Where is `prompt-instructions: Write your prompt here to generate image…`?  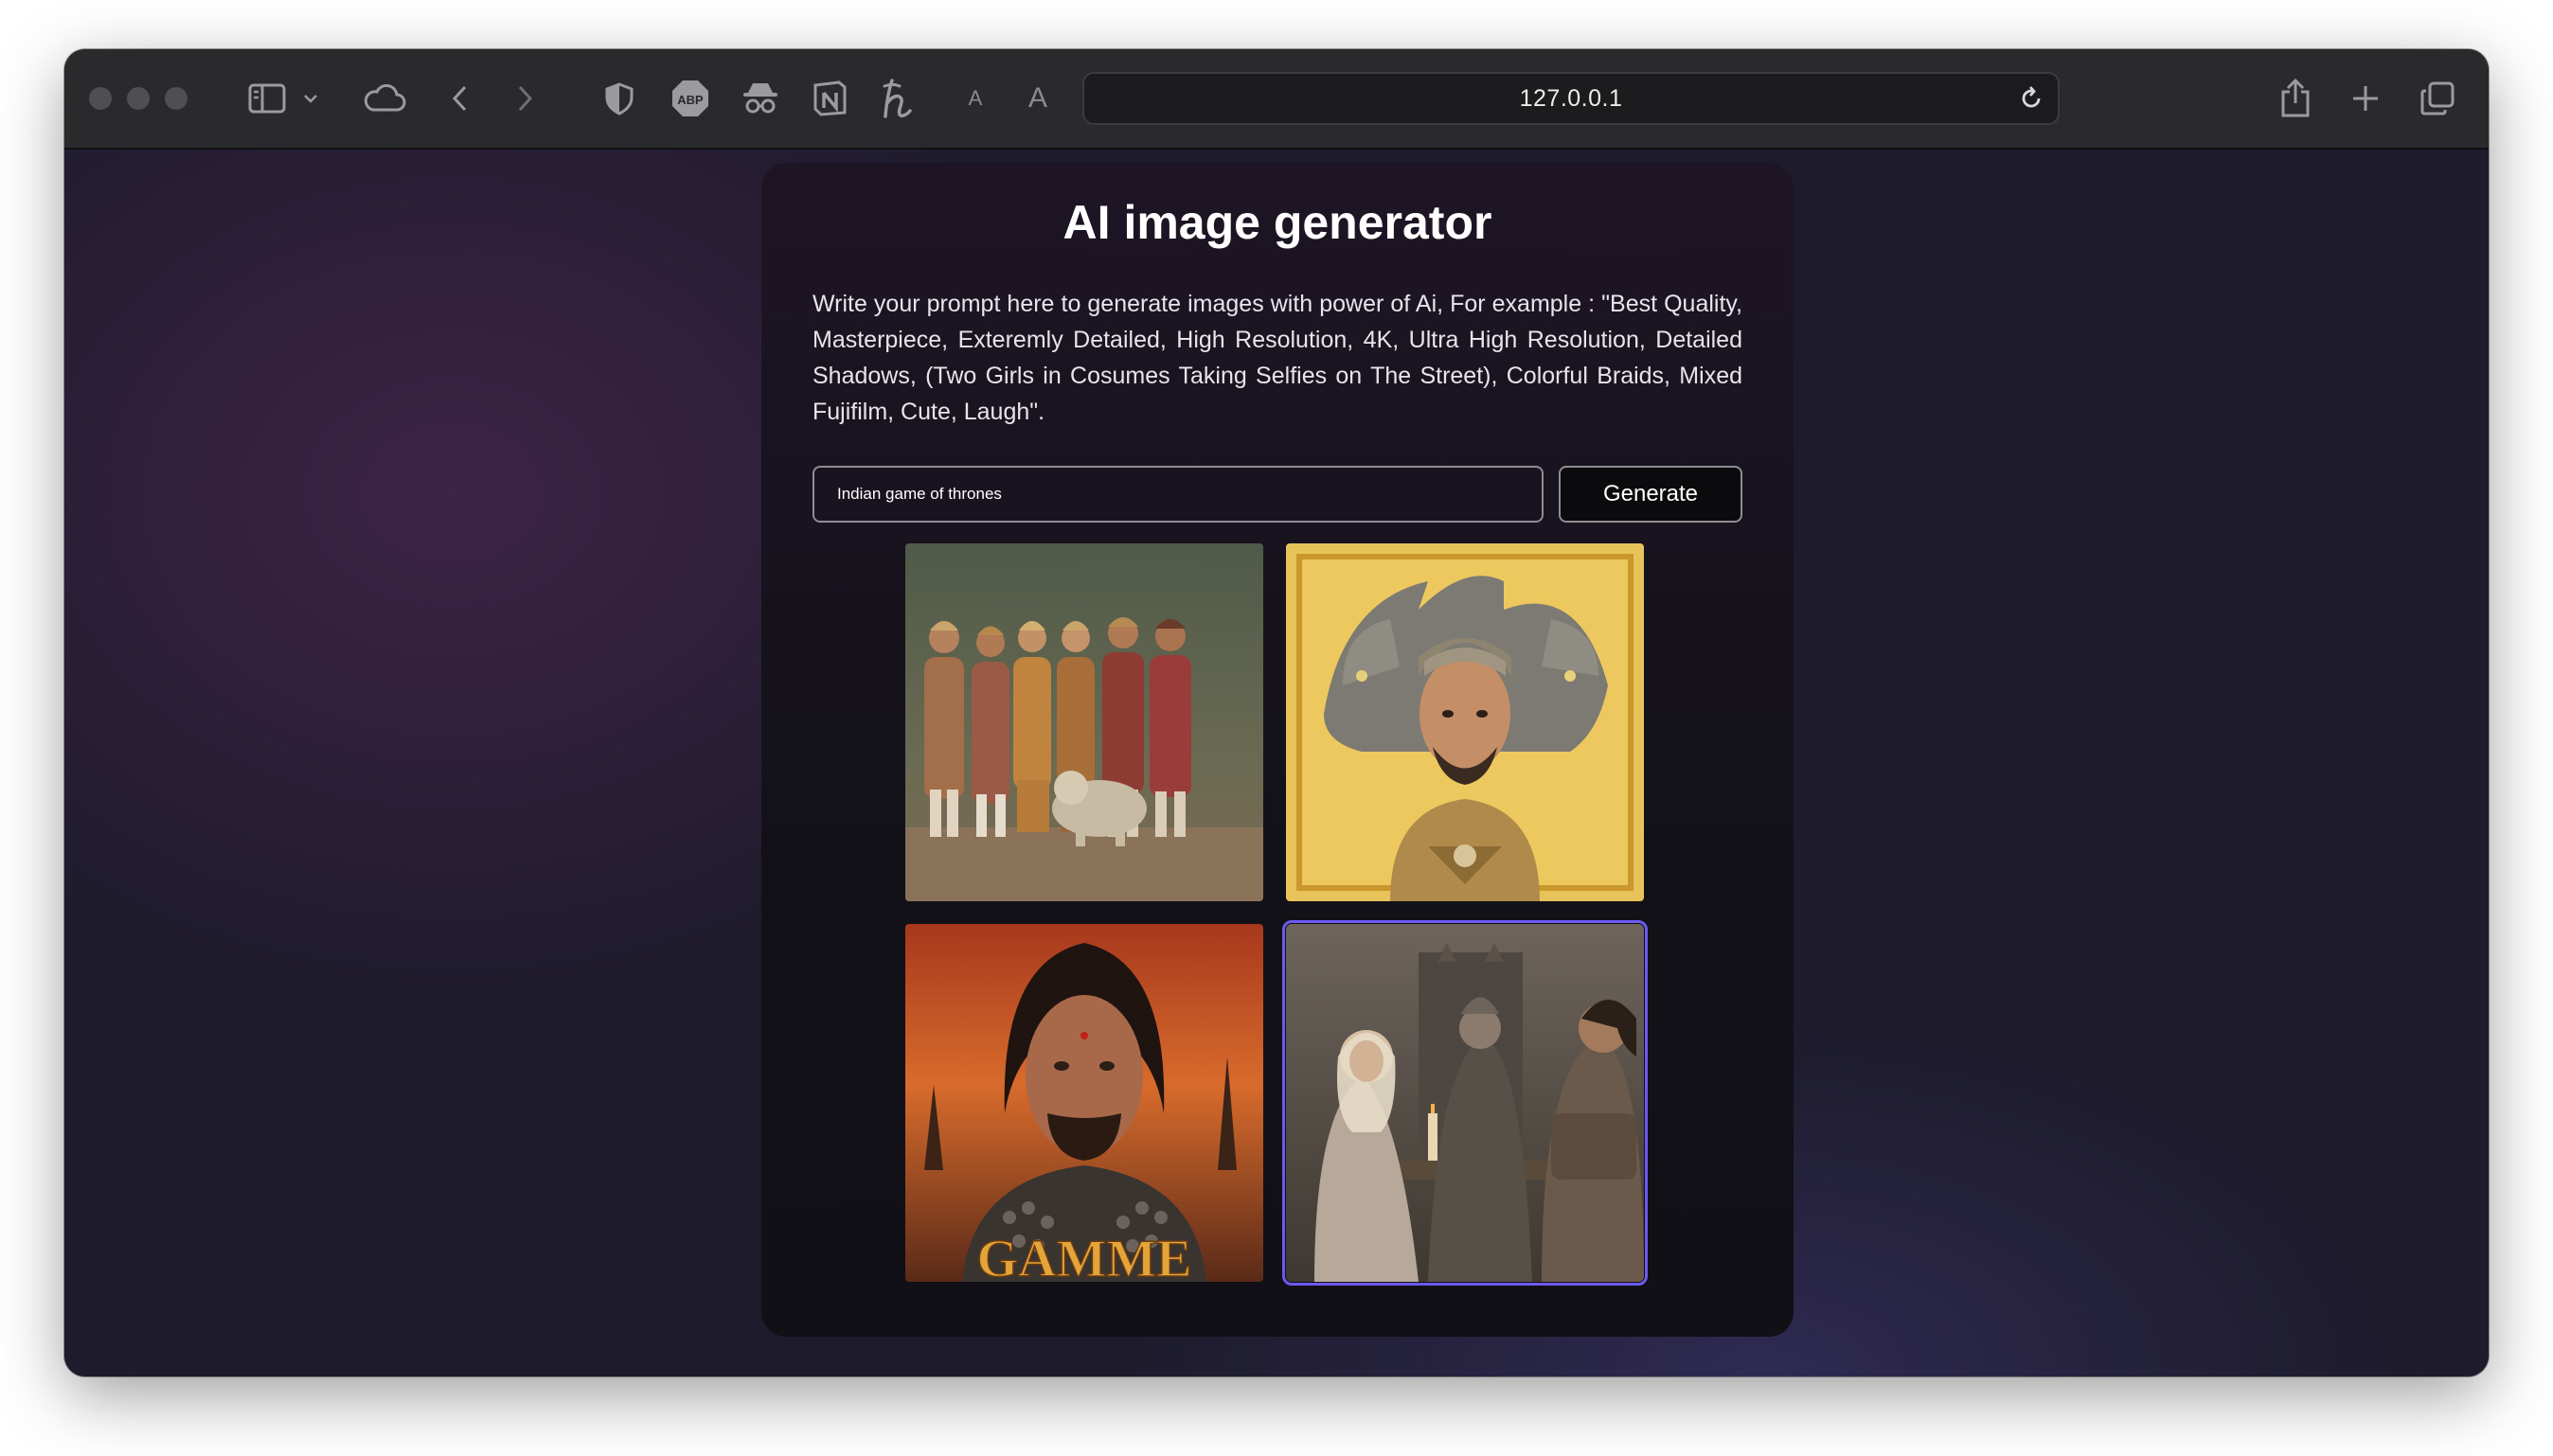
prompt-instructions: Write your prompt here to generate image… is located at coordinates (1277, 358).